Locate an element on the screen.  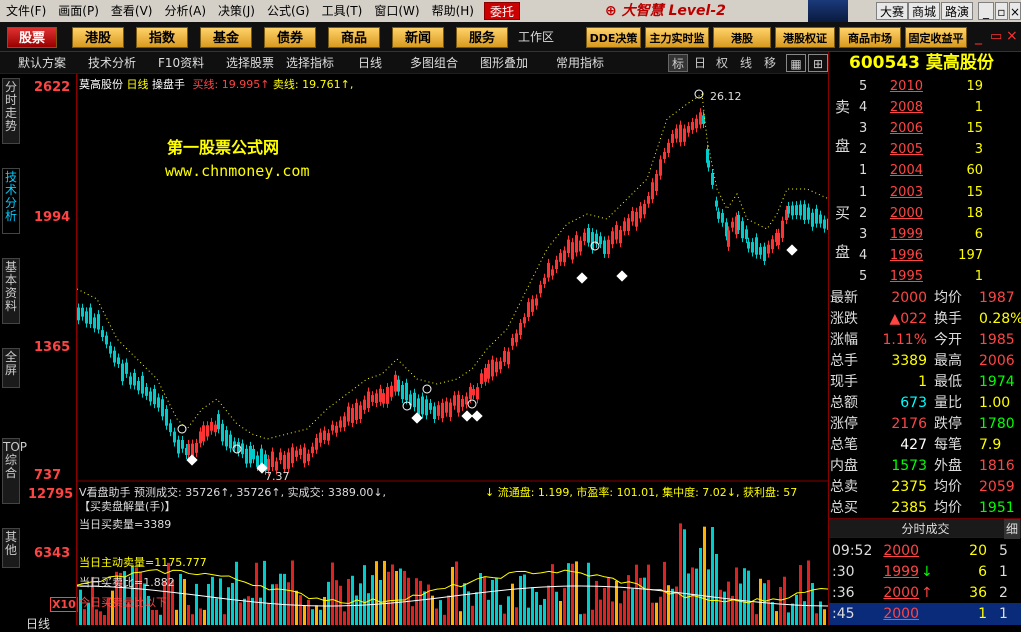
sidetab-top: TOP综合 is located at coordinates (14, 471).